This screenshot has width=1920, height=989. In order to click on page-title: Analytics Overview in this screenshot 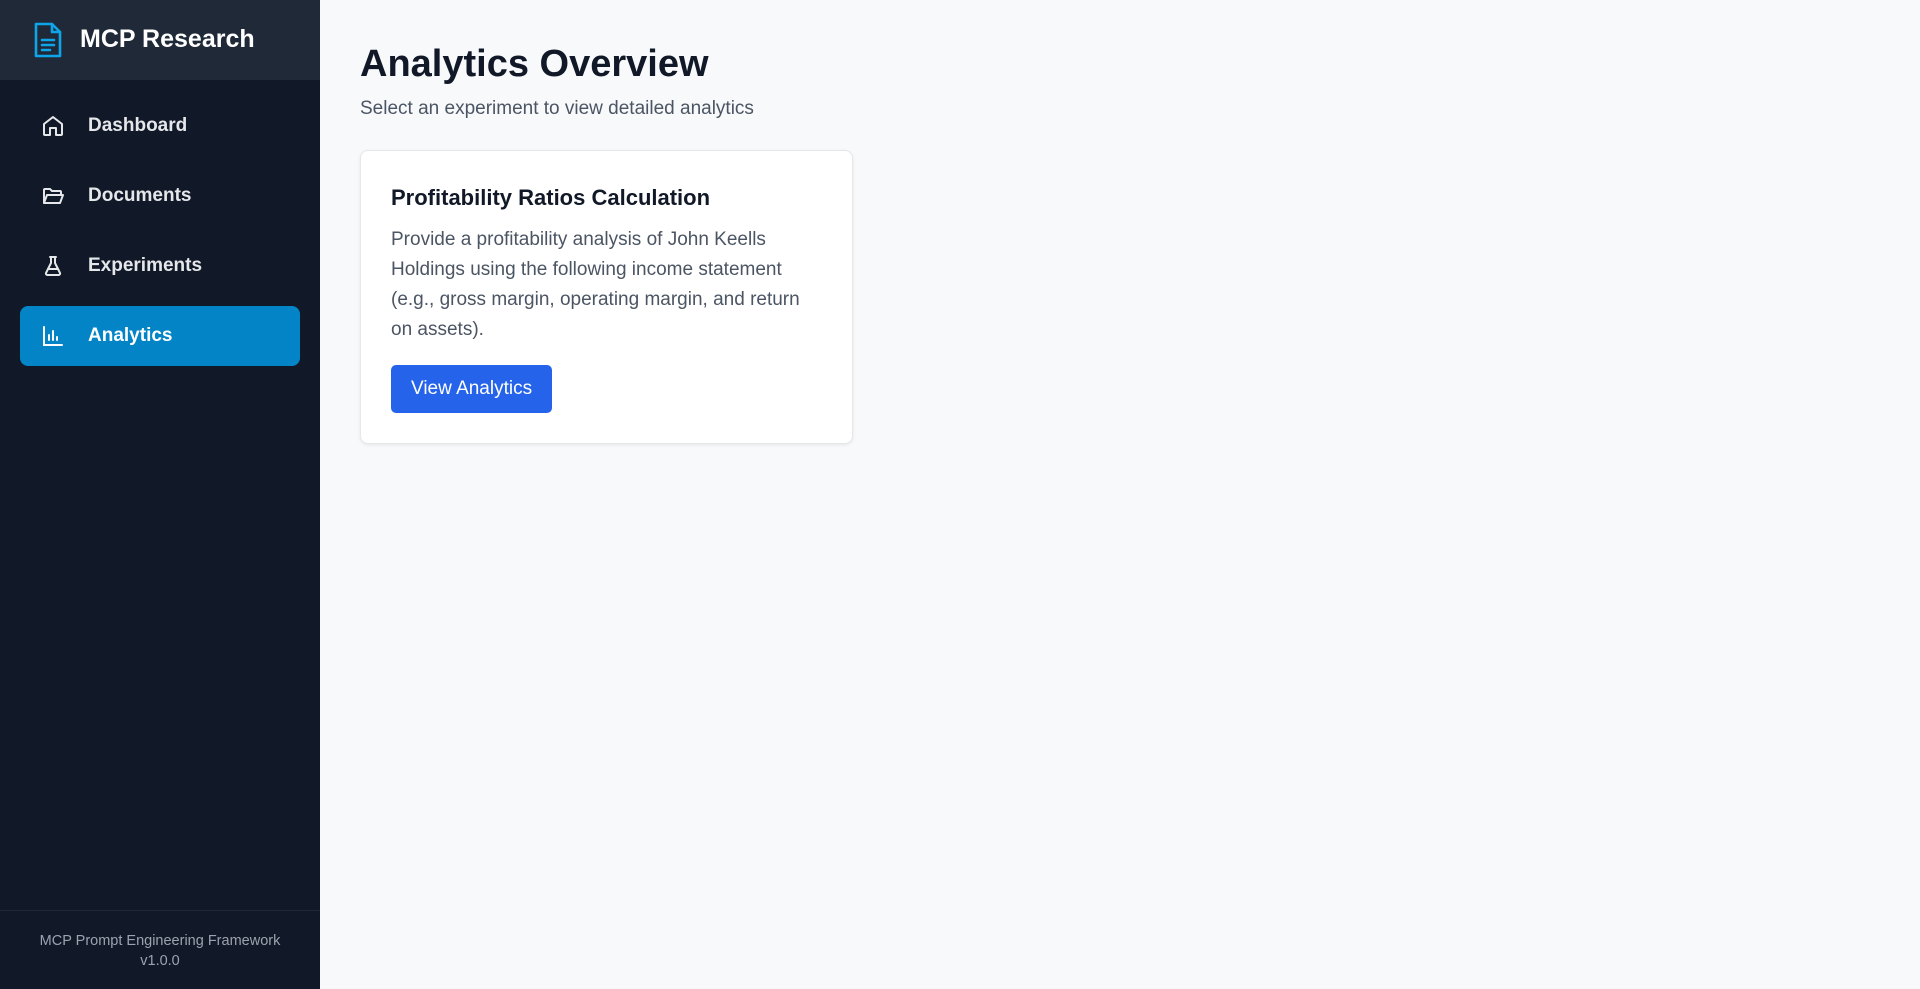, I will do `click(534, 64)`.